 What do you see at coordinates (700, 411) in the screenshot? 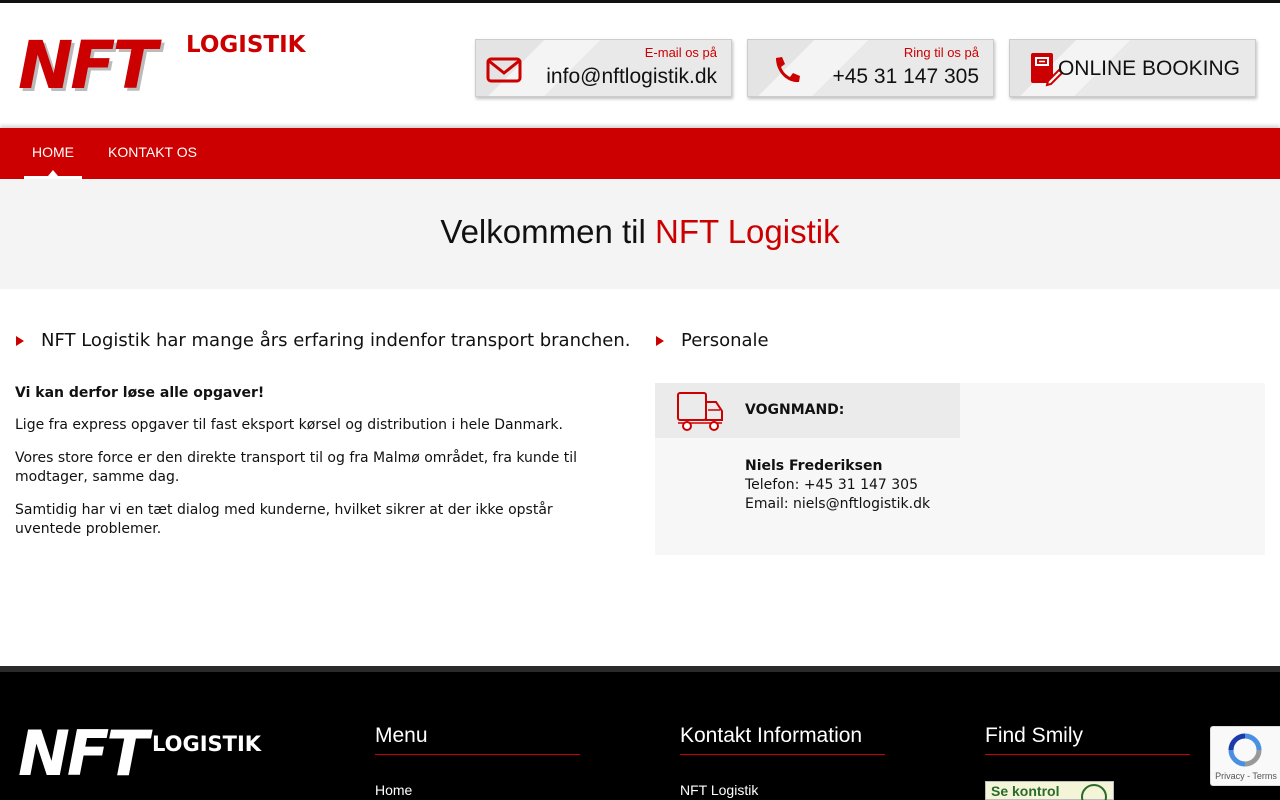
I see `truck-icon` at bounding box center [700, 411].